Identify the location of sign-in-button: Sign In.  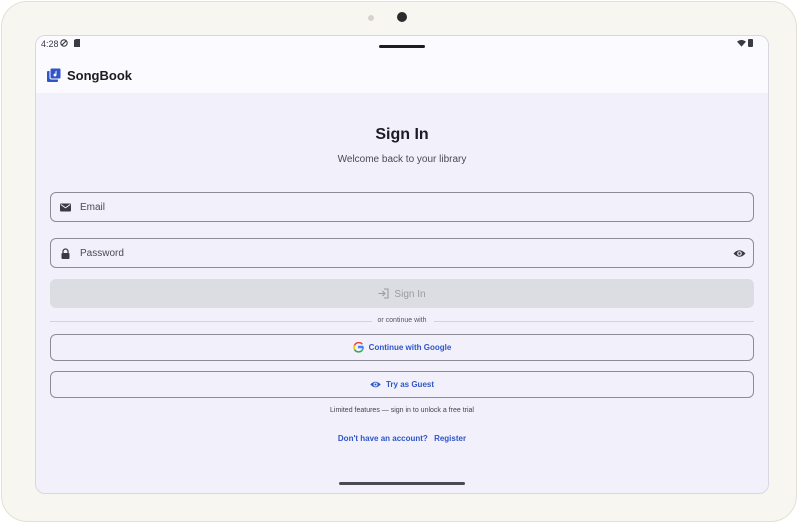
(402, 293).